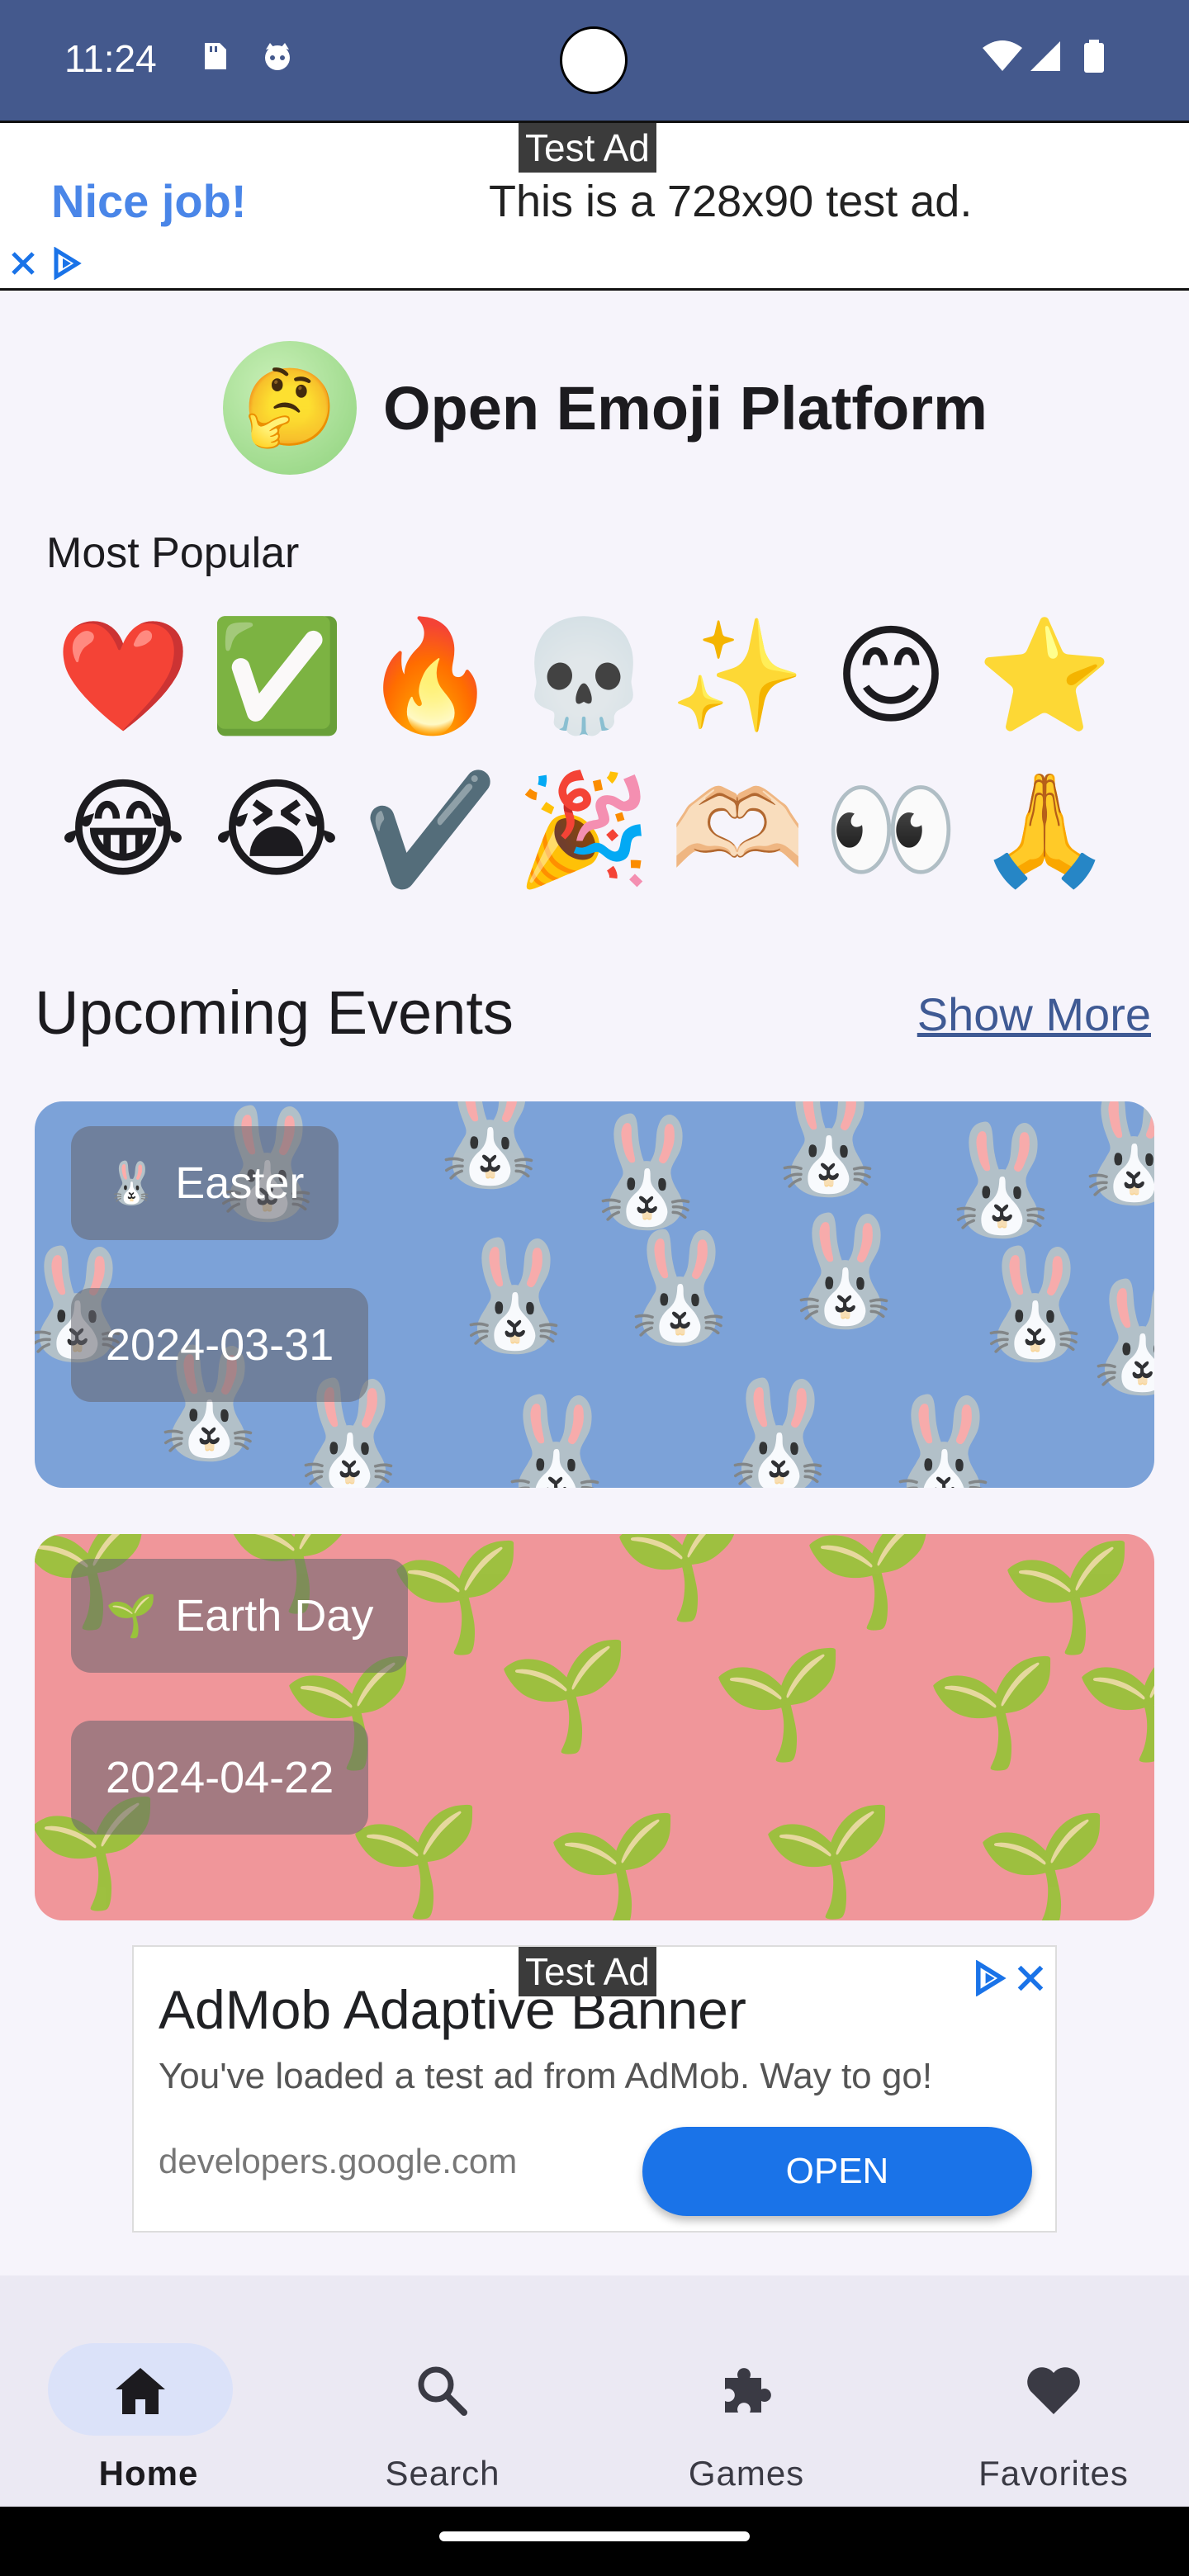 The height and width of the screenshot is (2576, 1189). What do you see at coordinates (132, 1182) in the screenshot?
I see `rabbit-icon: 🐰` at bounding box center [132, 1182].